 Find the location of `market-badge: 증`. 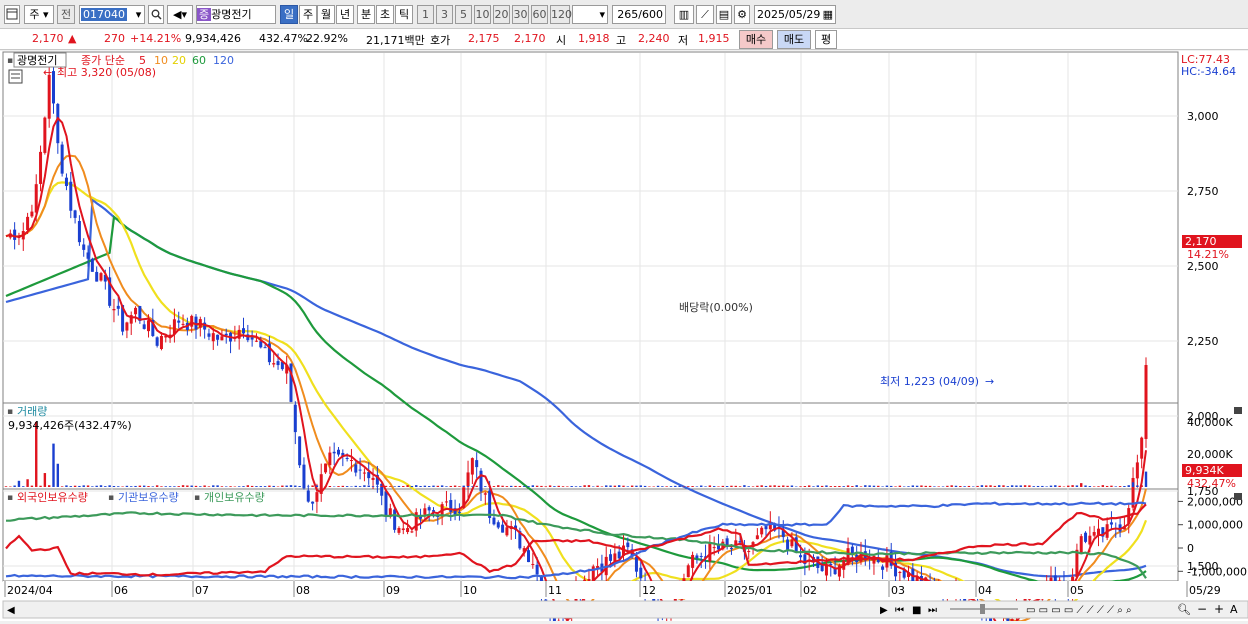

market-badge: 증 is located at coordinates (204, 14).